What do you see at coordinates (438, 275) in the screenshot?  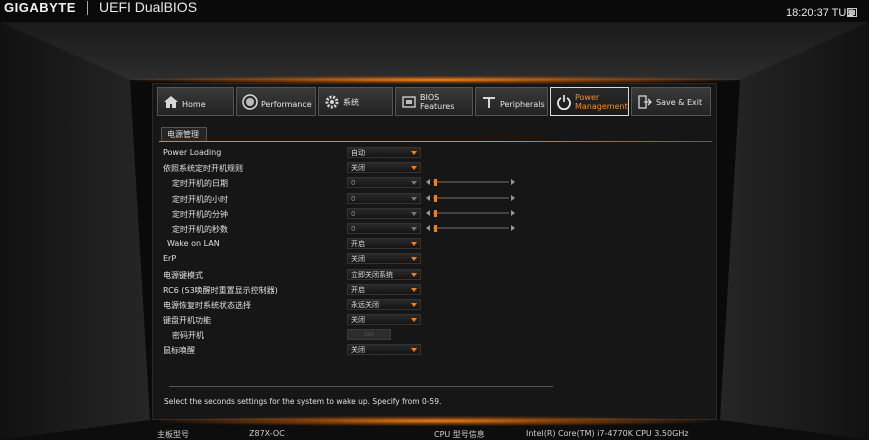 I see `setting-row: 电源键模式 立即关闭系统` at bounding box center [438, 275].